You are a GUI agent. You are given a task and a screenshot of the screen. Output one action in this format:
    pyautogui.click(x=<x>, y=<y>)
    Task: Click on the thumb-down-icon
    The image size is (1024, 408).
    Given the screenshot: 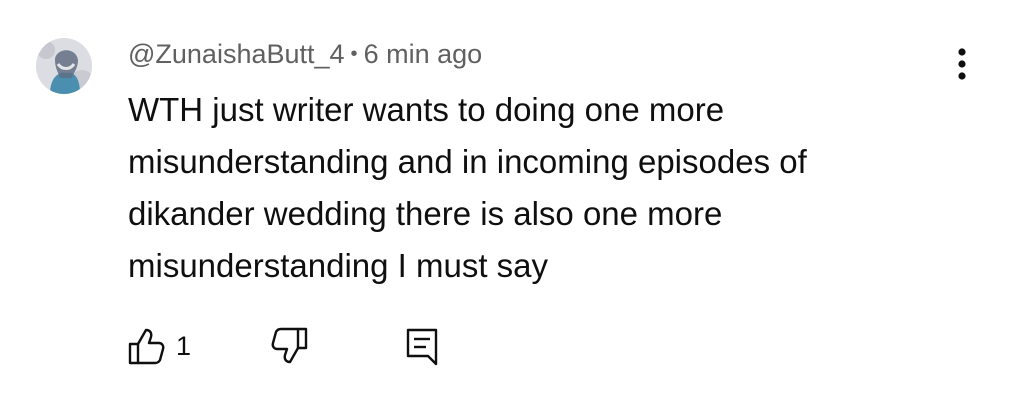 What is the action you would take?
    pyautogui.click(x=289, y=345)
    